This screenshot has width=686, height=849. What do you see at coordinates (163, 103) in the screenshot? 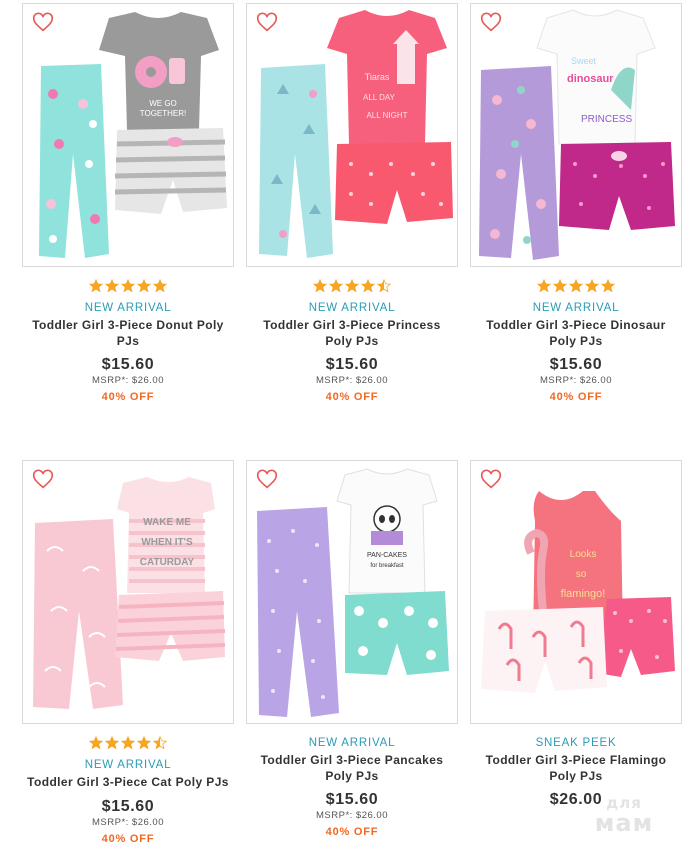
I see `svg-text: WE GO` at bounding box center [163, 103].